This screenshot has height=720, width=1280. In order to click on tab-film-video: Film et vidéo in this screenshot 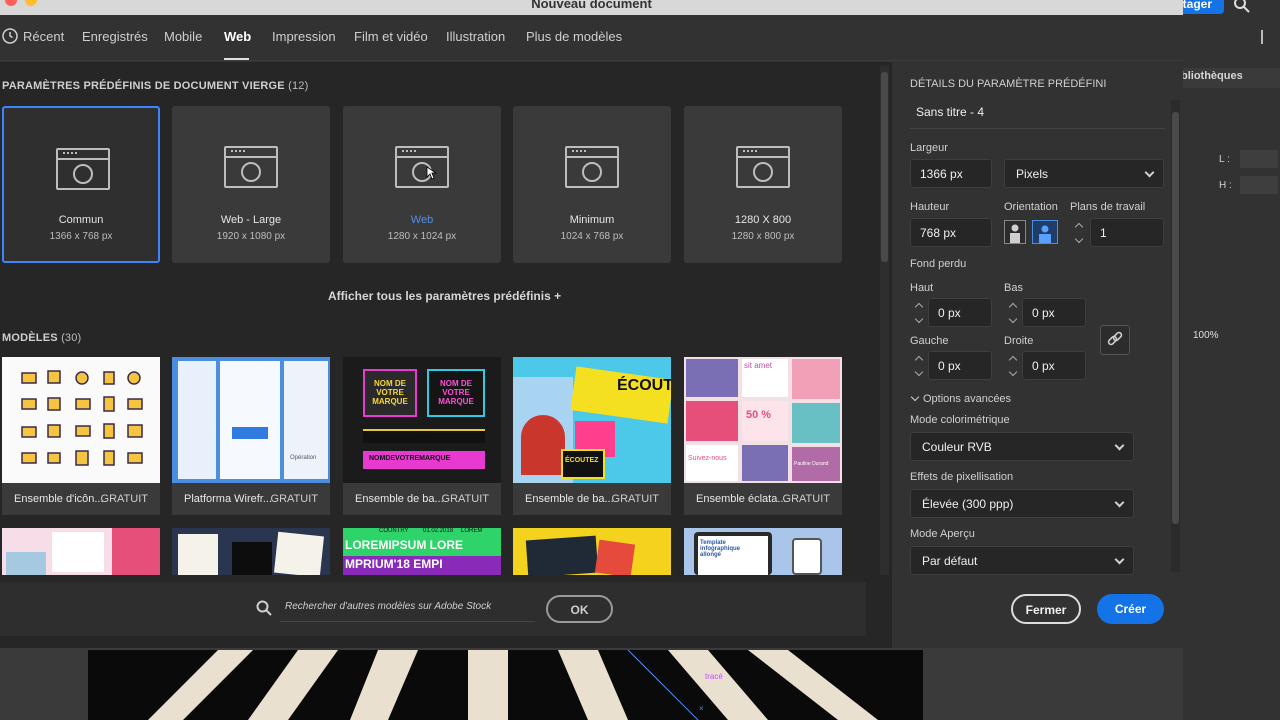, I will do `click(391, 36)`.